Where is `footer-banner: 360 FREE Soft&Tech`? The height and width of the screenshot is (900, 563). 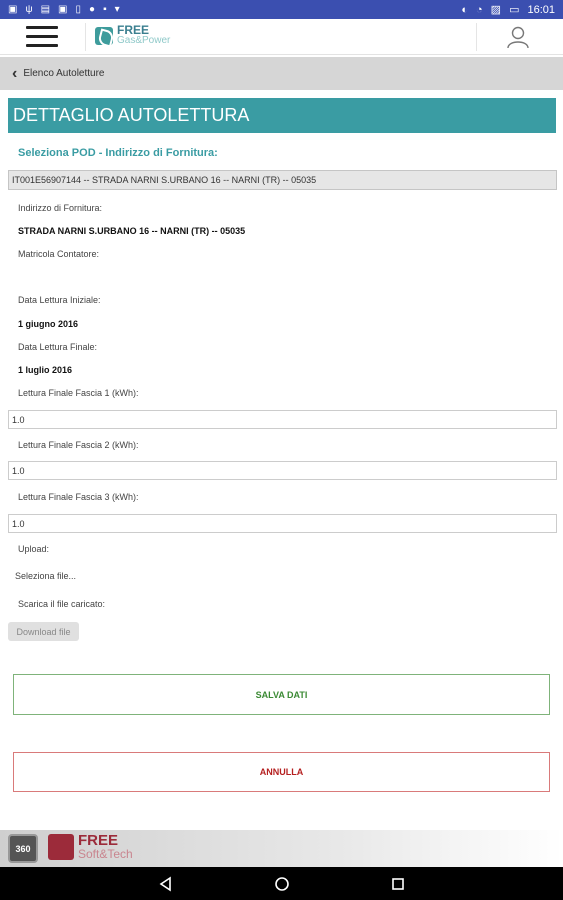
footer-banner: 360 FREE Soft&Tech is located at coordinates (281, 848).